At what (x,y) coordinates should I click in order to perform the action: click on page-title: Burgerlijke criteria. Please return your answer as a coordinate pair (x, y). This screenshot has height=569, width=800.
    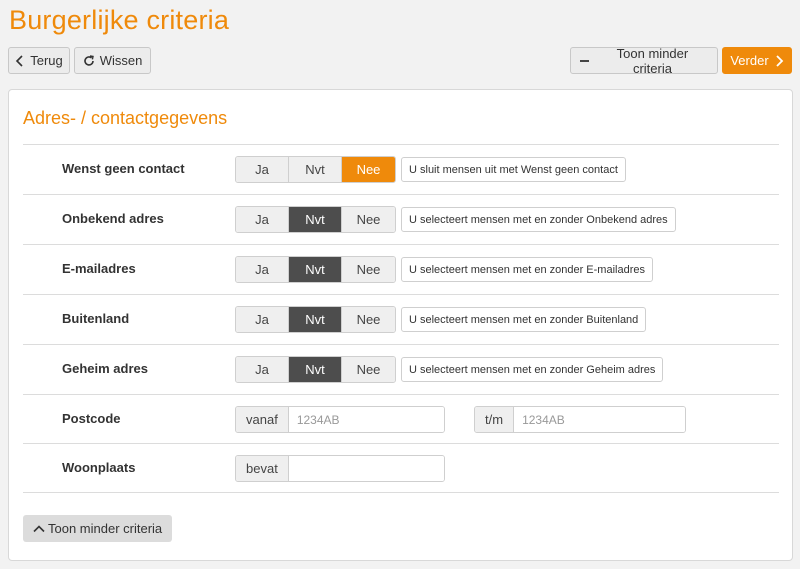
    Looking at the image, I should click on (119, 20).